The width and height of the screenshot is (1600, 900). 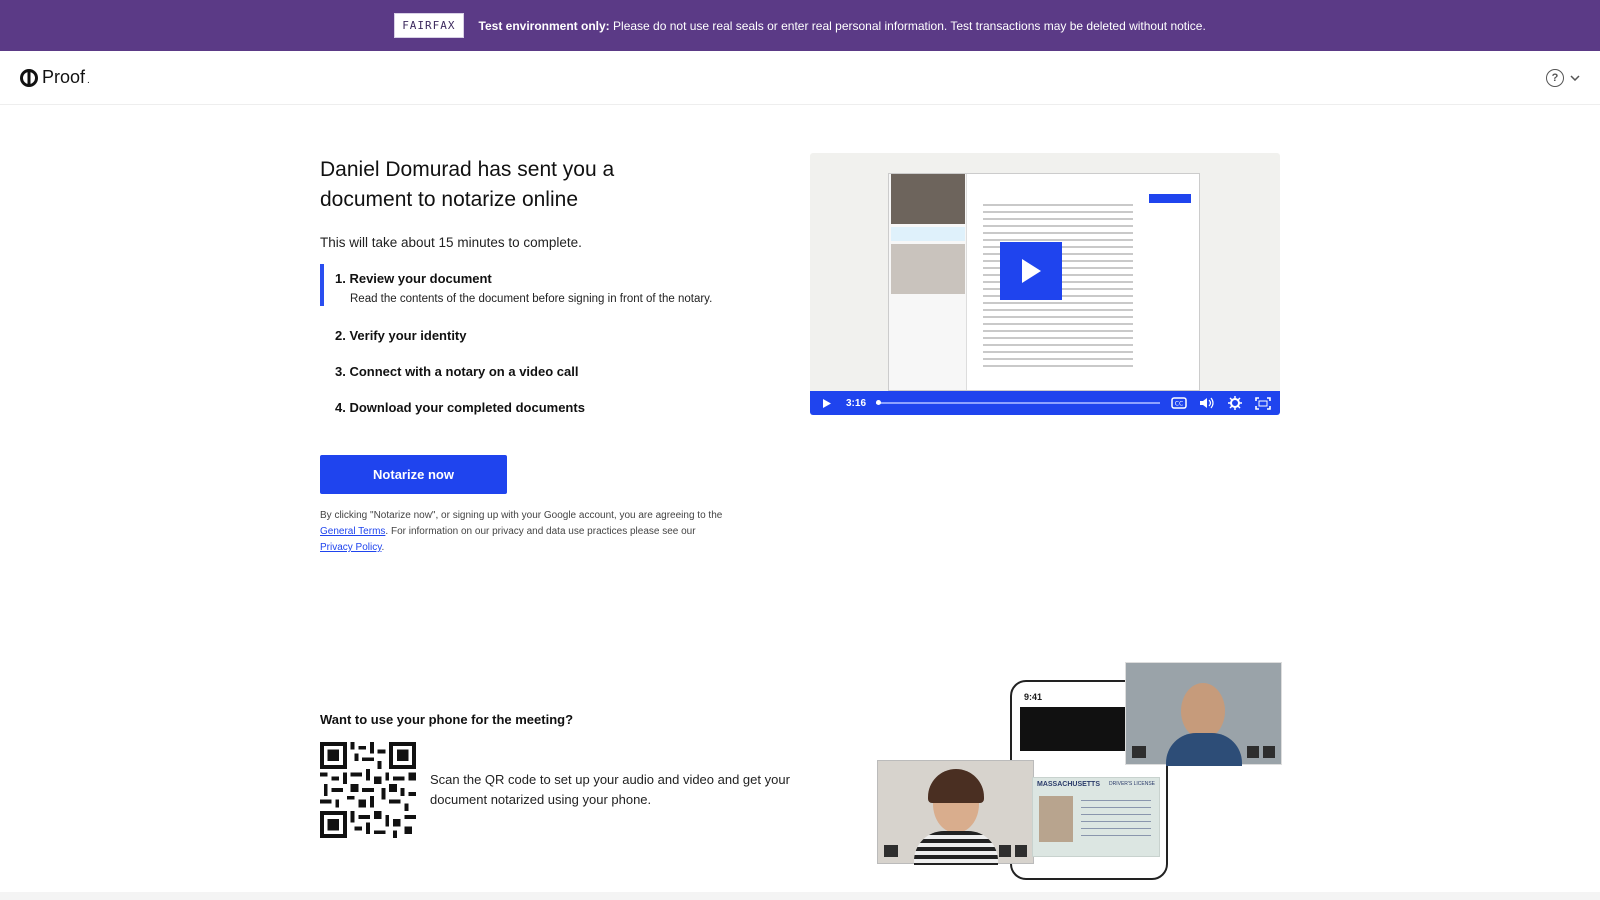 What do you see at coordinates (544, 25) in the screenshot?
I see `banner-label: Test environment only:` at bounding box center [544, 25].